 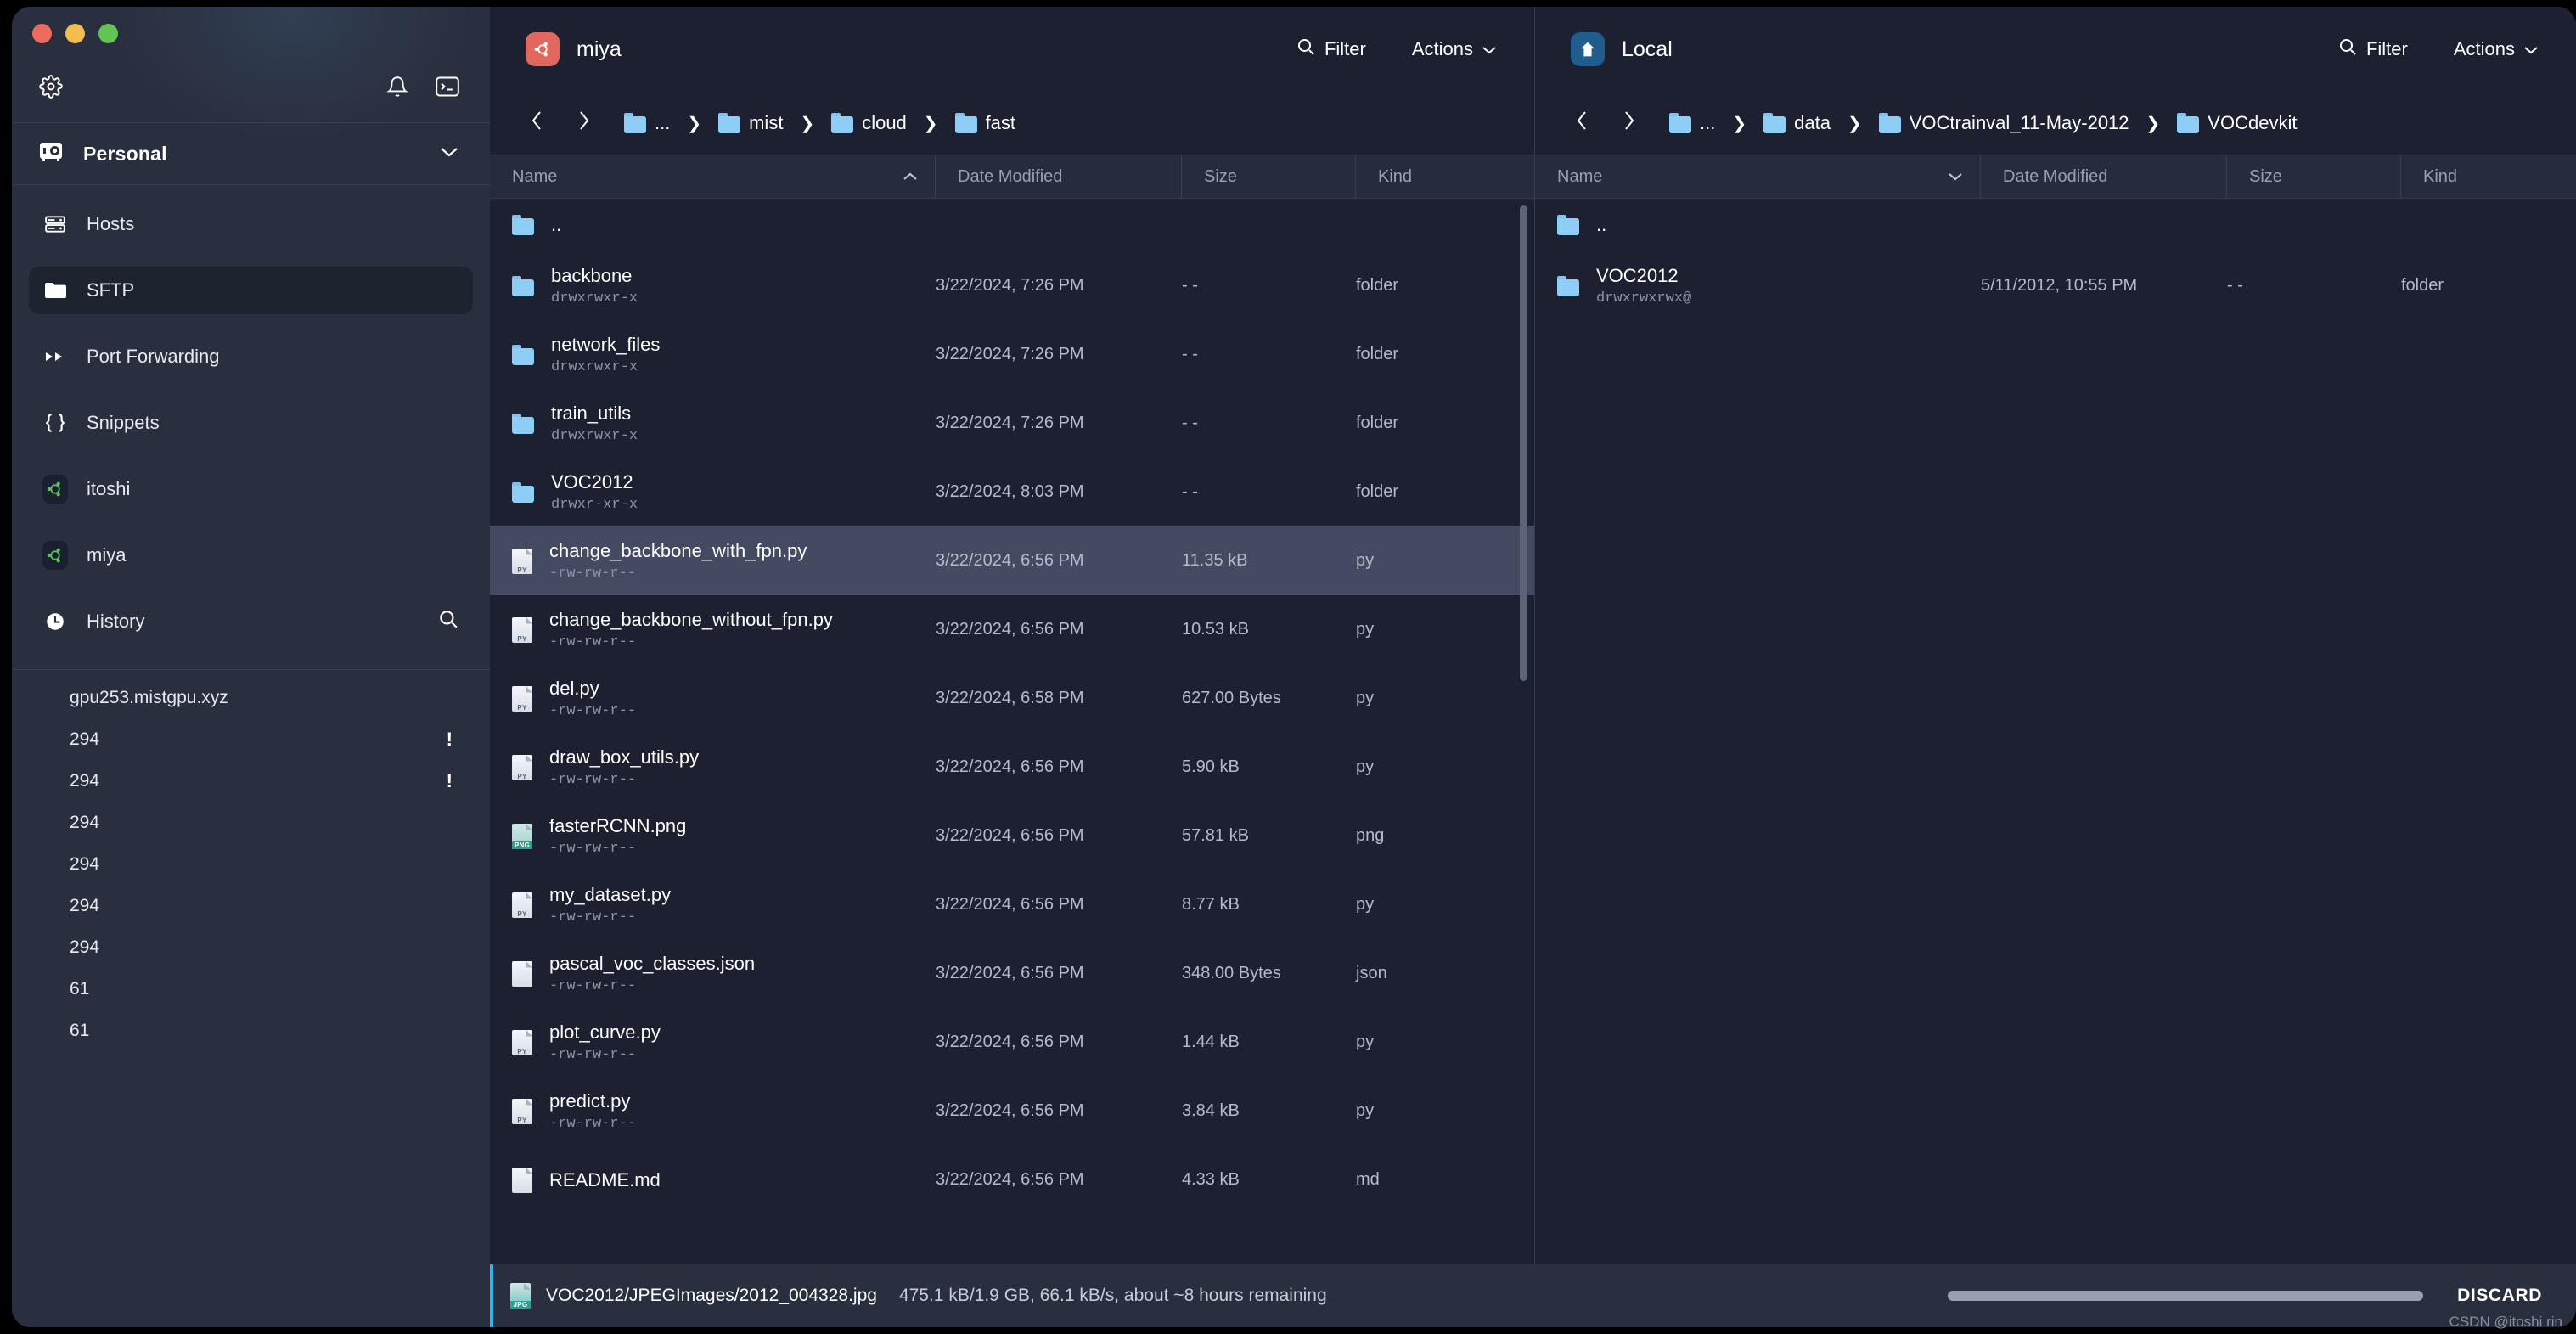 I want to click on sidebar-item-sftp: SFTP, so click(x=251, y=290).